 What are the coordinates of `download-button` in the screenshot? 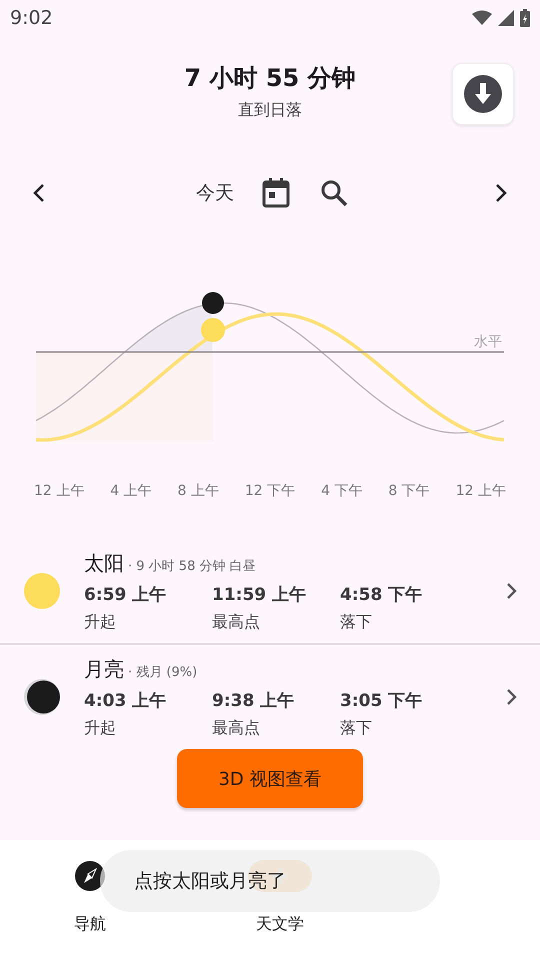 It's located at (483, 94).